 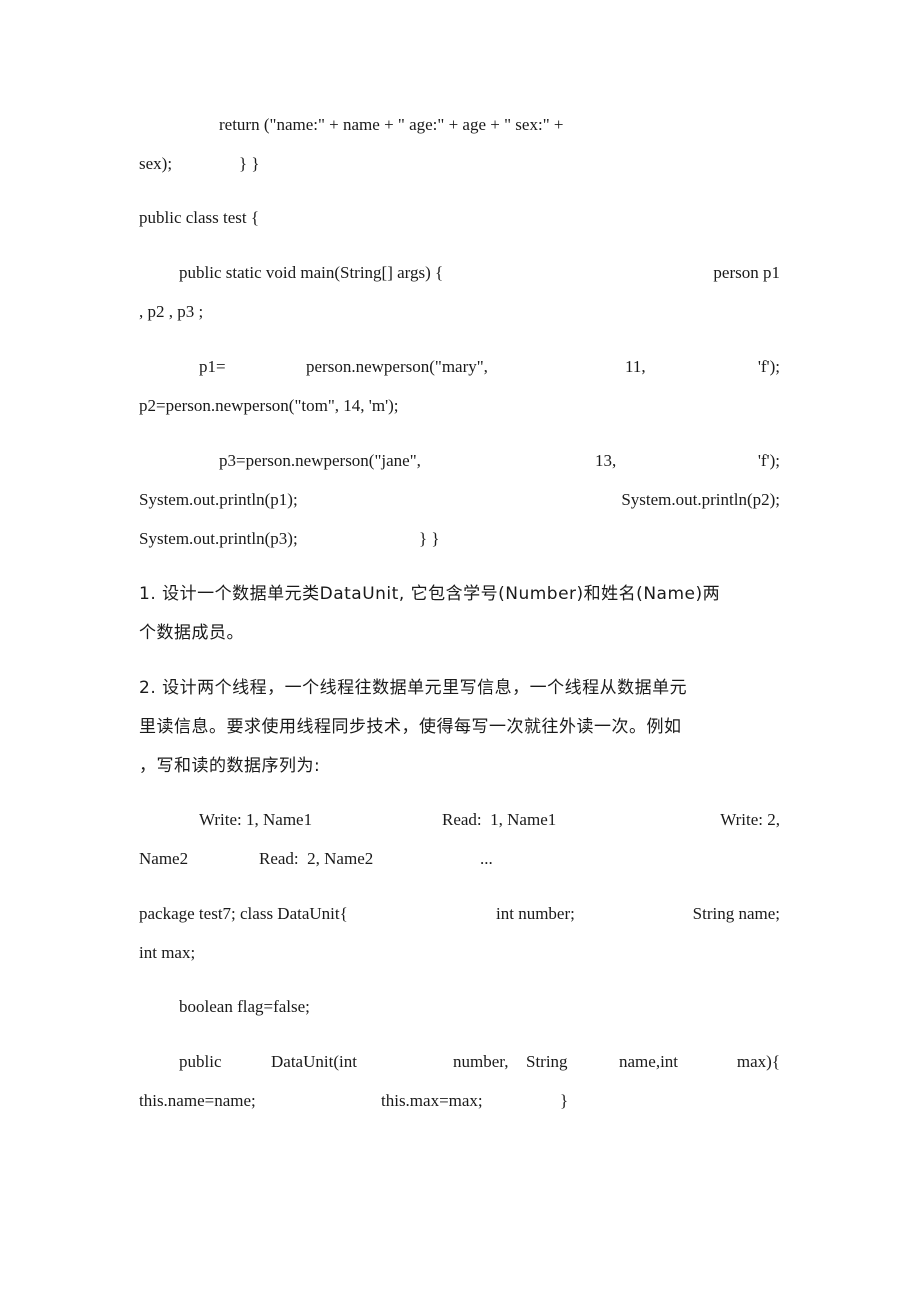 What do you see at coordinates (736, 913) in the screenshot?
I see `text-segment: String name;` at bounding box center [736, 913].